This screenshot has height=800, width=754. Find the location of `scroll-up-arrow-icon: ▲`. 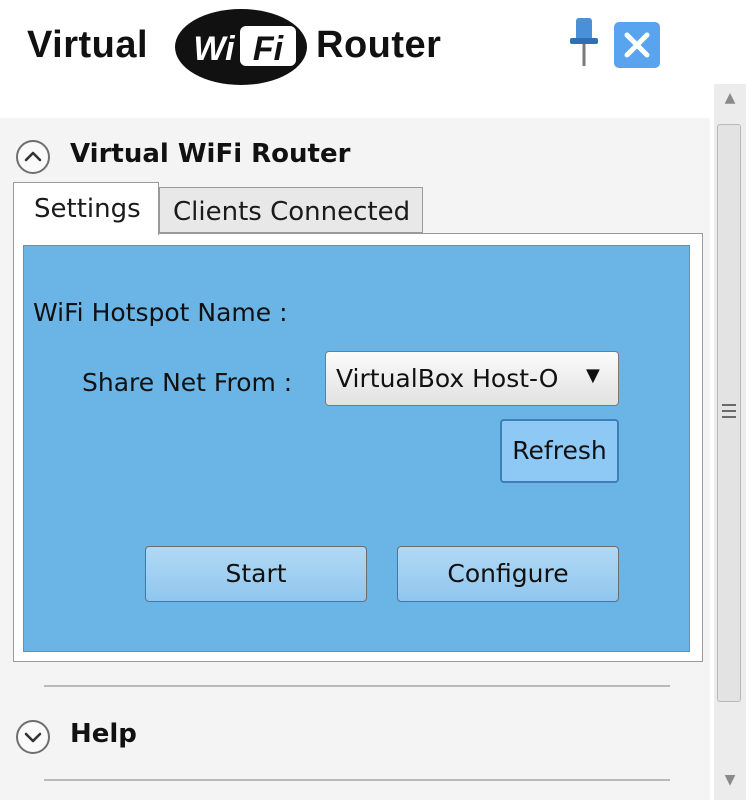

scroll-up-arrow-icon: ▲ is located at coordinates (730, 98).